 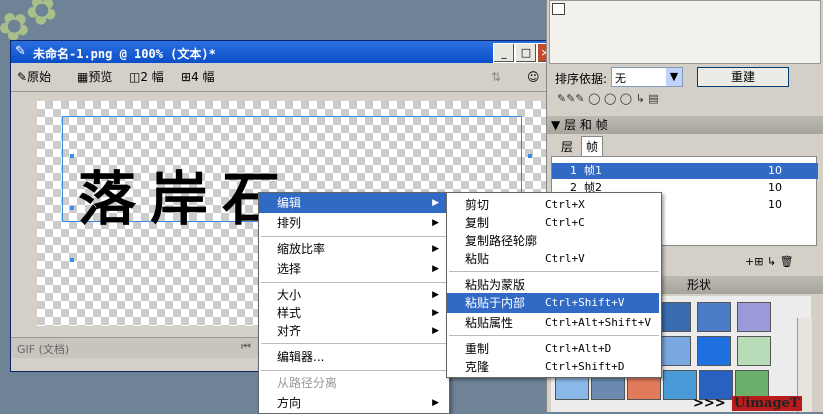 What do you see at coordinates (556, 125) in the screenshot?
I see `collapse-triangle-icon: ▼` at bounding box center [556, 125].